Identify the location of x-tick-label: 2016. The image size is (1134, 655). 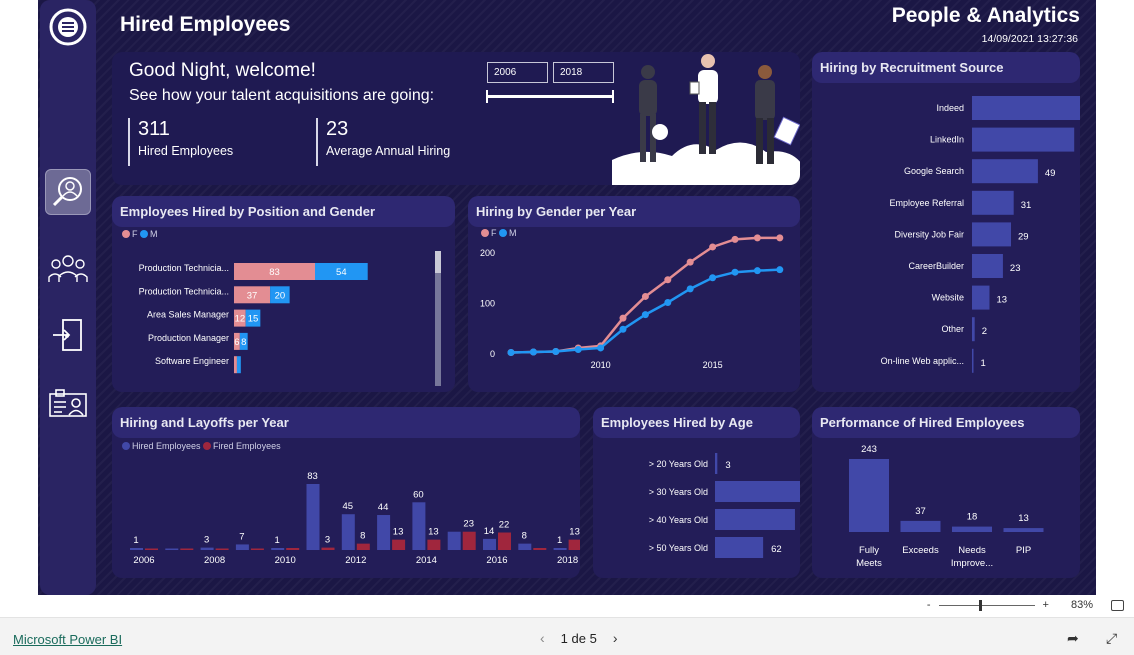
(496, 560).